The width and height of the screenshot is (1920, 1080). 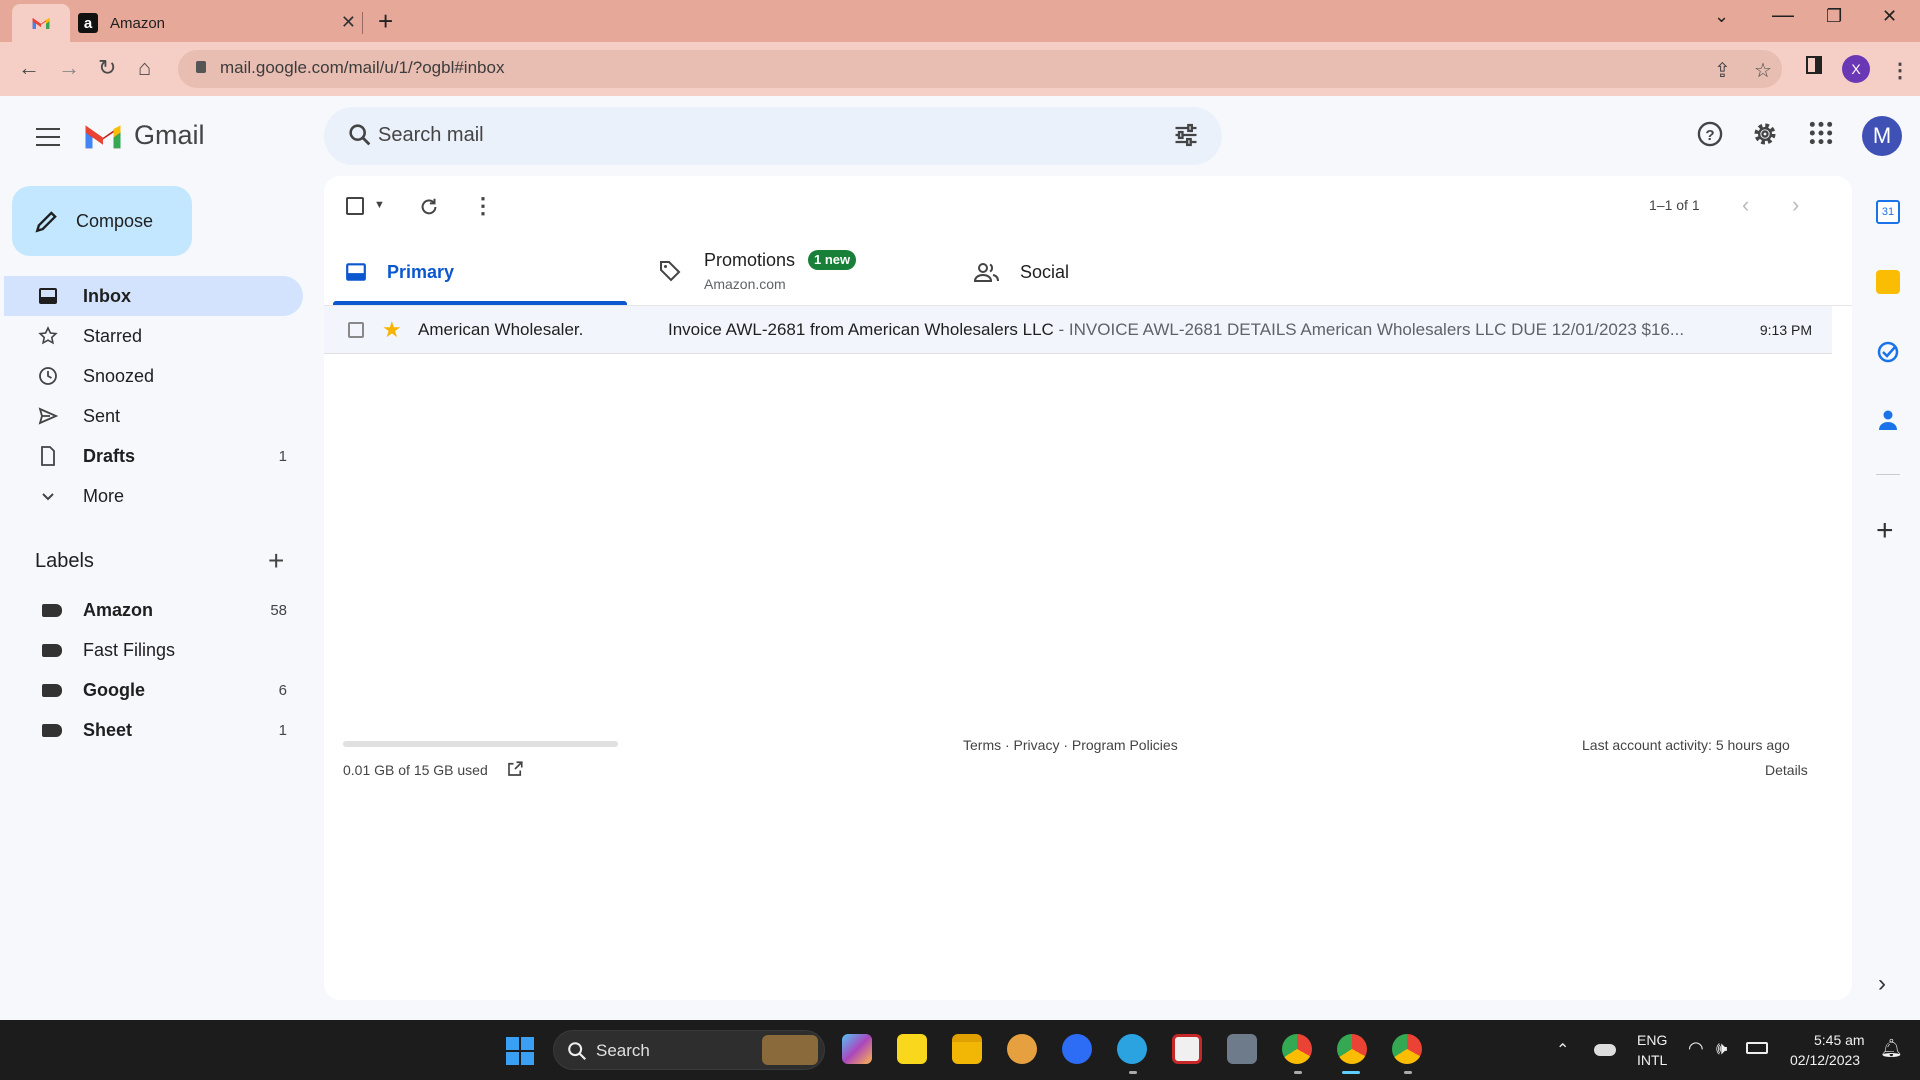 What do you see at coordinates (385, 21) in the screenshot?
I see `new-tab-button: +` at bounding box center [385, 21].